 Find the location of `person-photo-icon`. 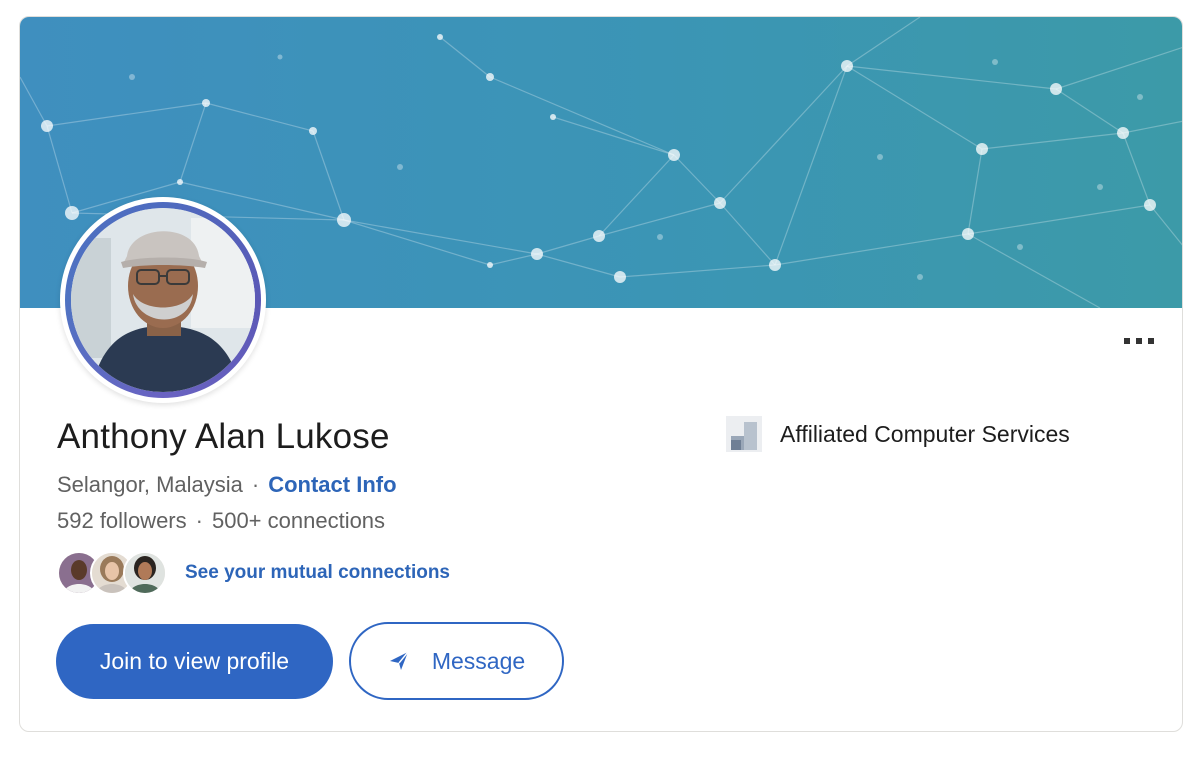

person-photo-icon is located at coordinates (163, 300).